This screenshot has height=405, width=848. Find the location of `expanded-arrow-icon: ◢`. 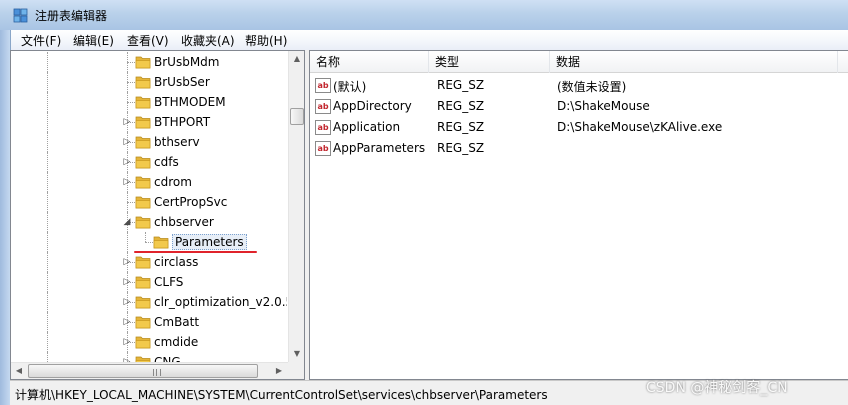

expanded-arrow-icon: ◢ is located at coordinates (127, 222).